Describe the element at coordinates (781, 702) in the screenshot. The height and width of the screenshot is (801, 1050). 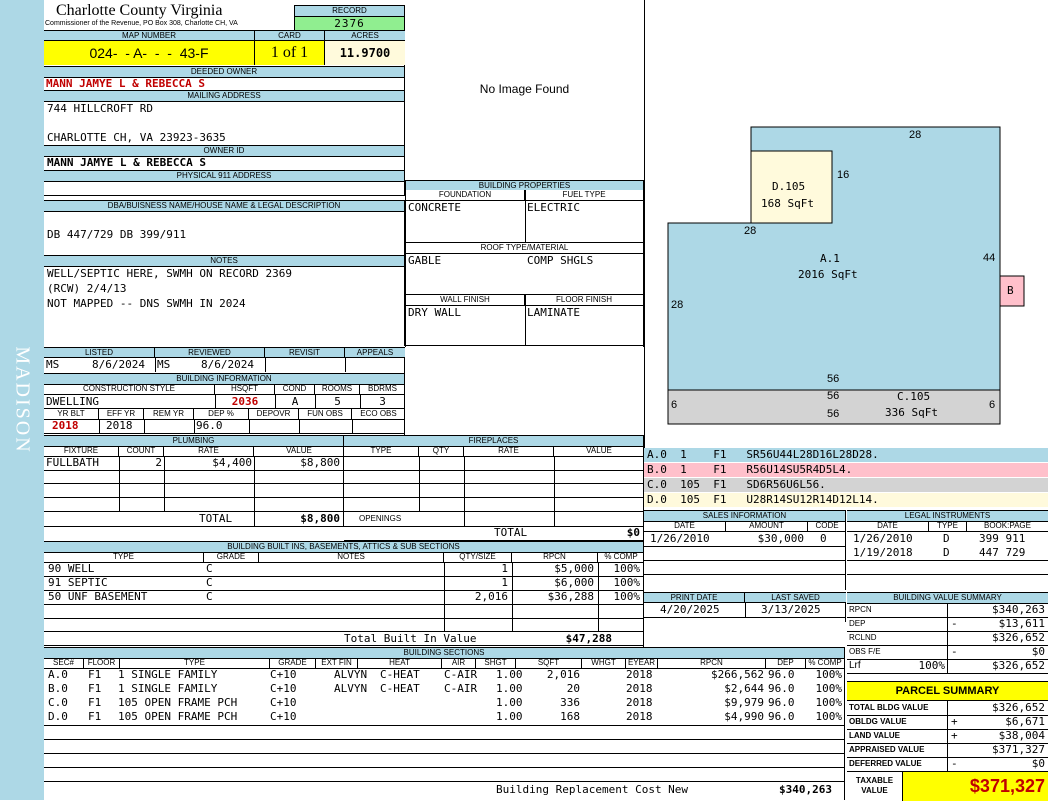
I see `dep-cell: 96.0` at that location.